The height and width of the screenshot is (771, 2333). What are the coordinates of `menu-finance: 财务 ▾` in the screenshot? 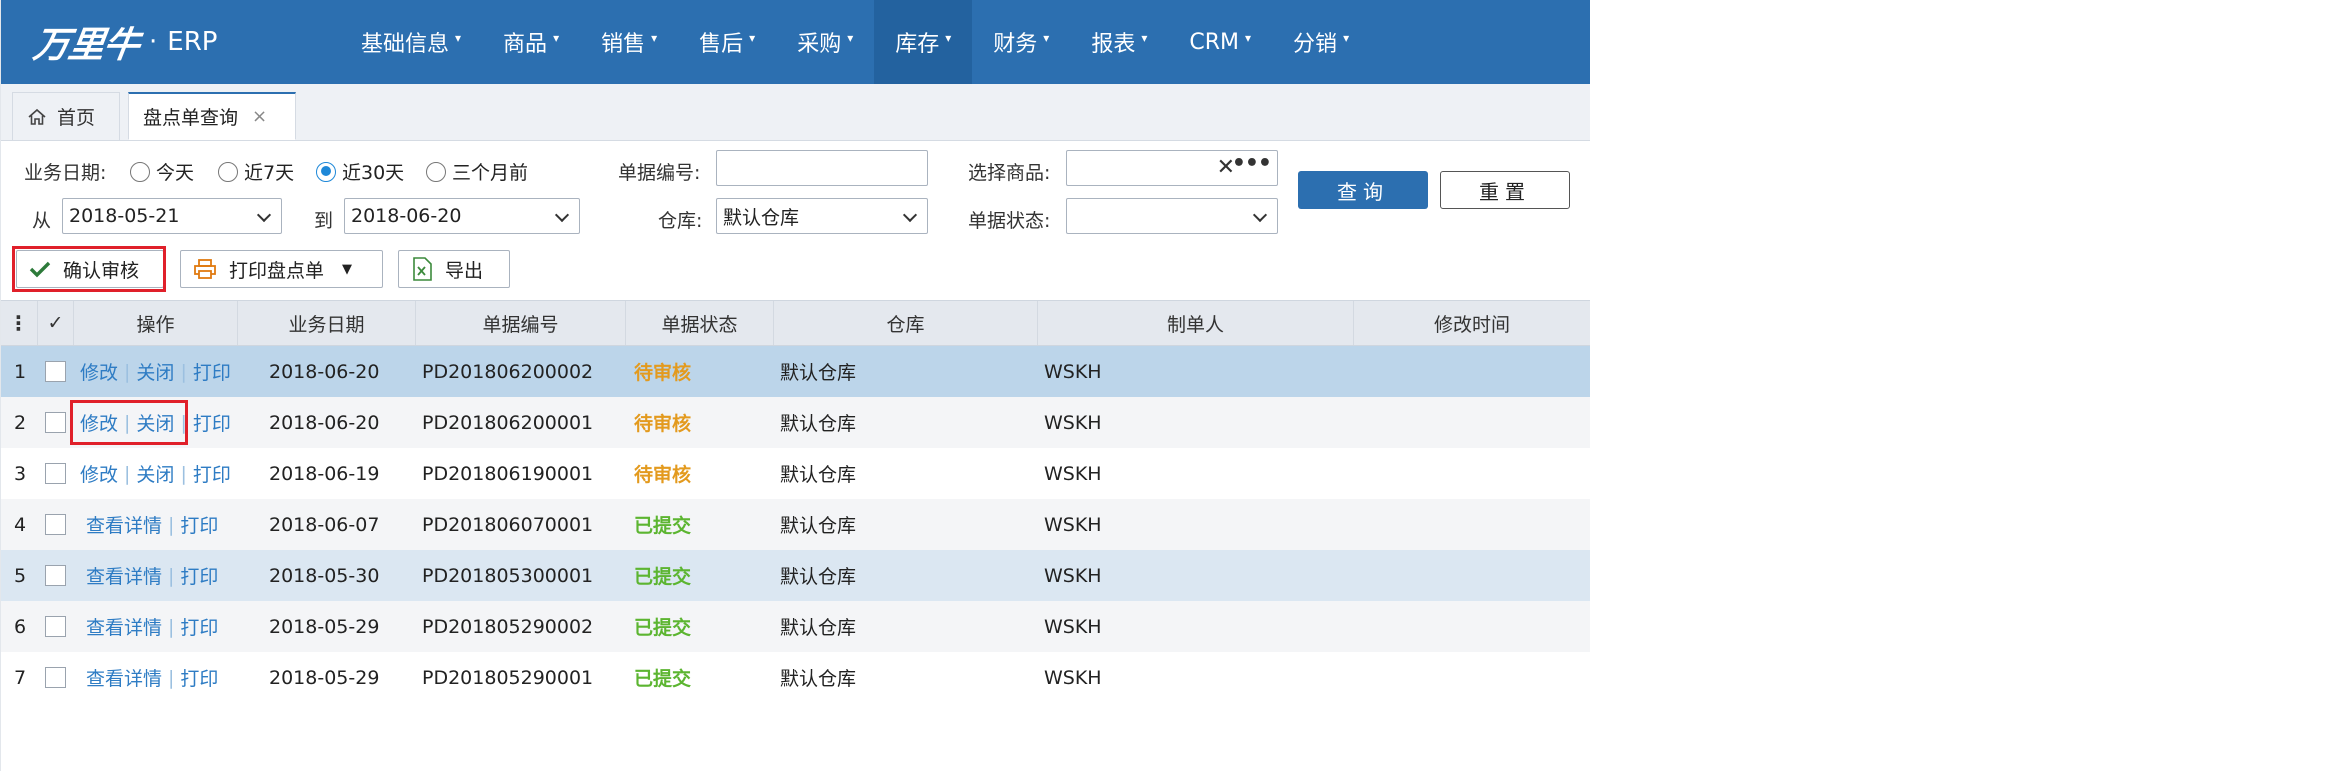 It's located at (1021, 42).